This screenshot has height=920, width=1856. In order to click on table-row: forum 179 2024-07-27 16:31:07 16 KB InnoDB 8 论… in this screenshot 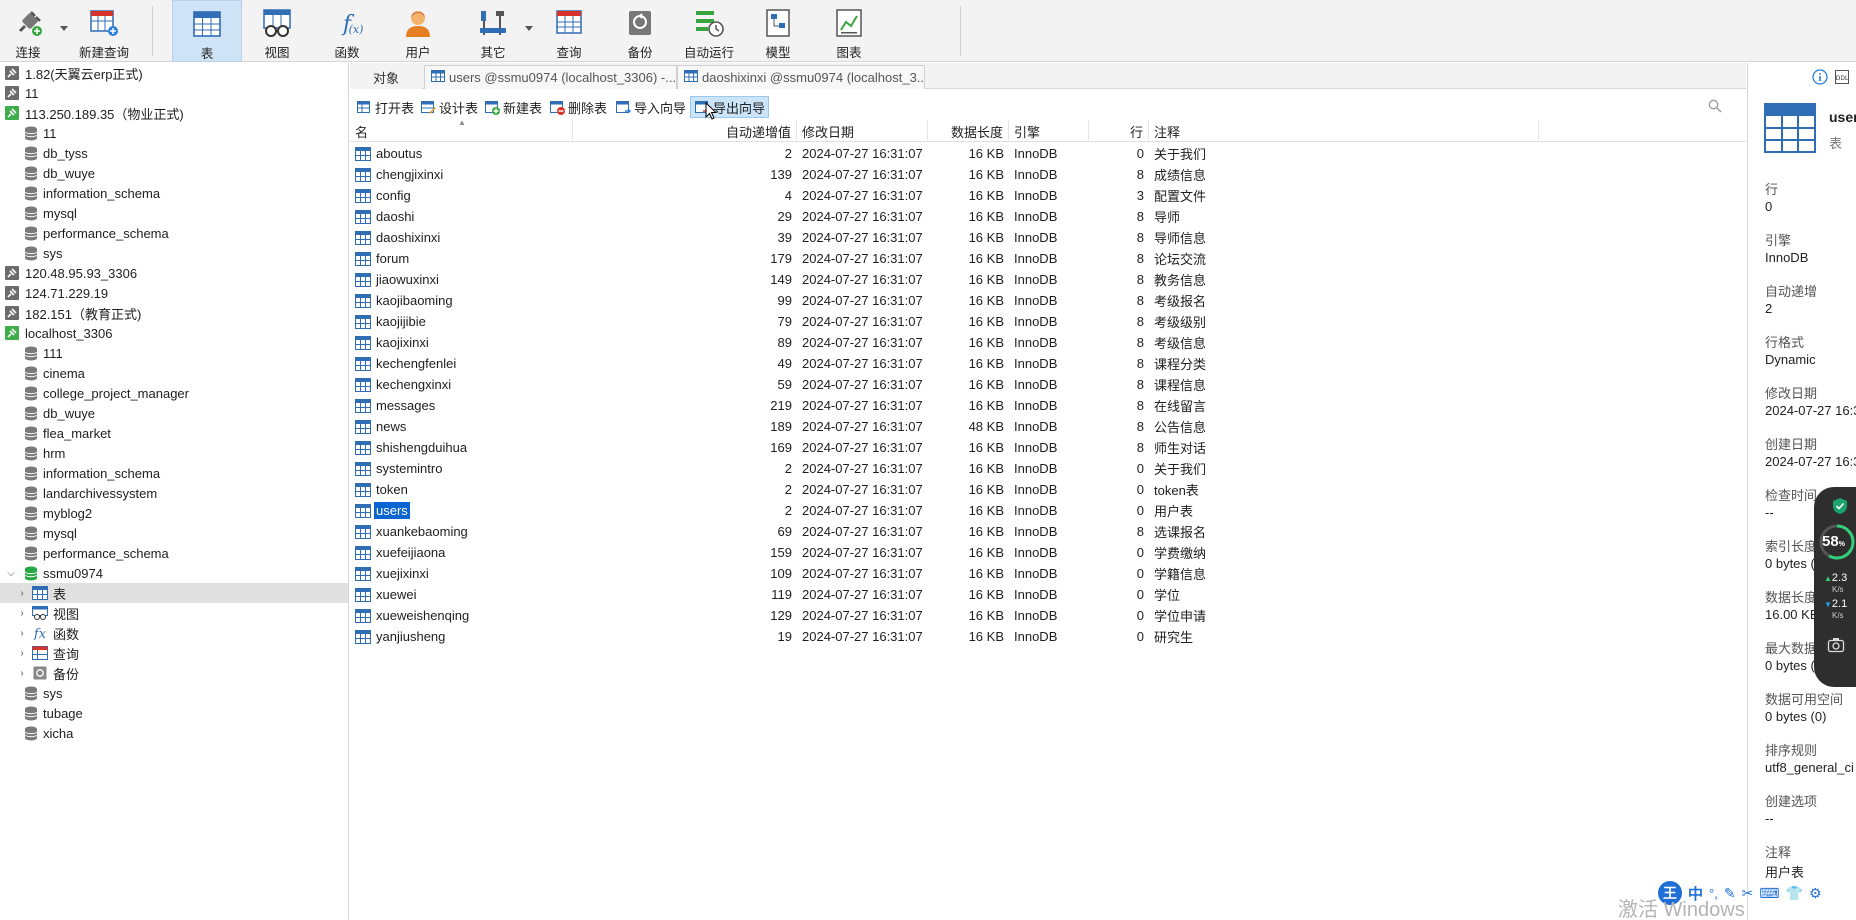, I will do `click(1048, 258)`.